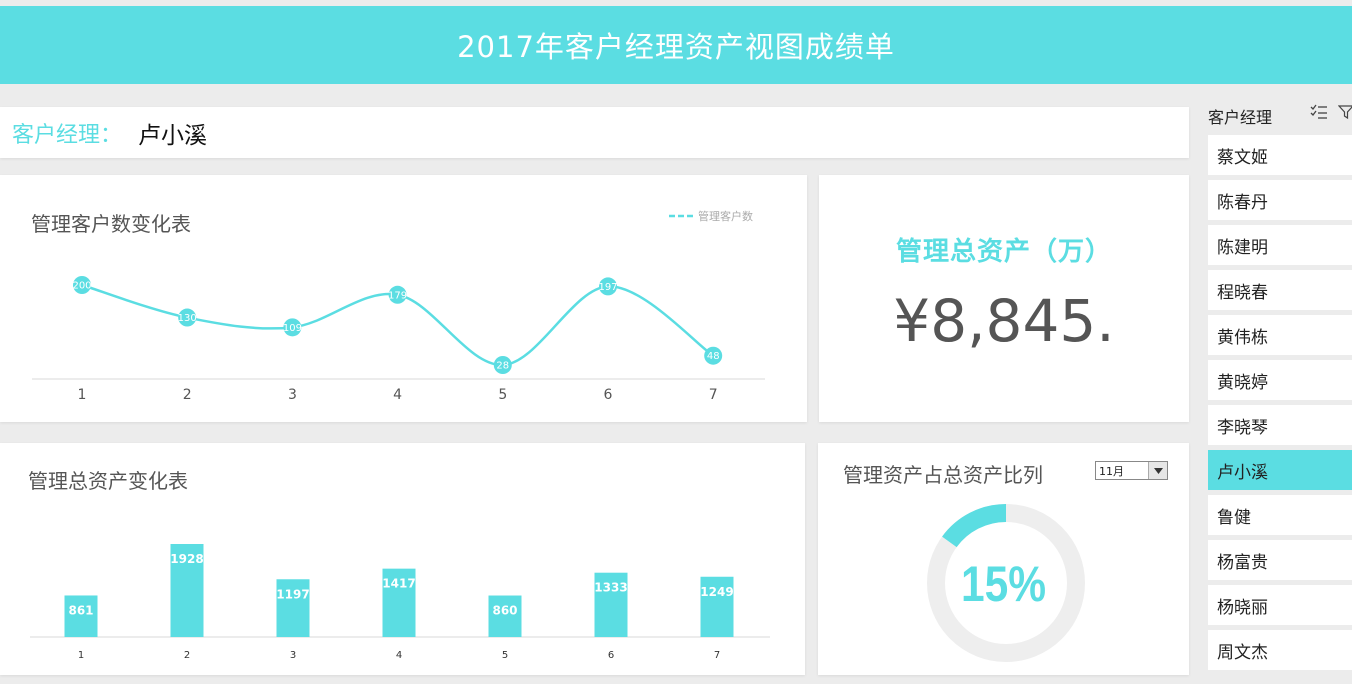 The image size is (1352, 684). Describe the element at coordinates (186, 559) in the screenshot. I see `asset-bar-data-label: 1928` at that location.